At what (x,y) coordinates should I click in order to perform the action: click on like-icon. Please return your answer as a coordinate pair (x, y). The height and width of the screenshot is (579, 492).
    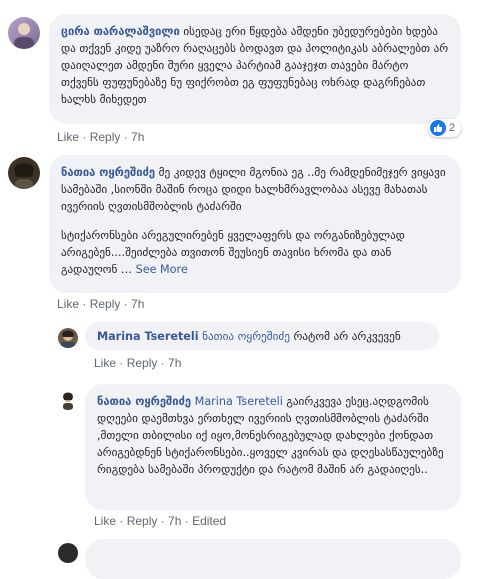
    Looking at the image, I should click on (438, 128).